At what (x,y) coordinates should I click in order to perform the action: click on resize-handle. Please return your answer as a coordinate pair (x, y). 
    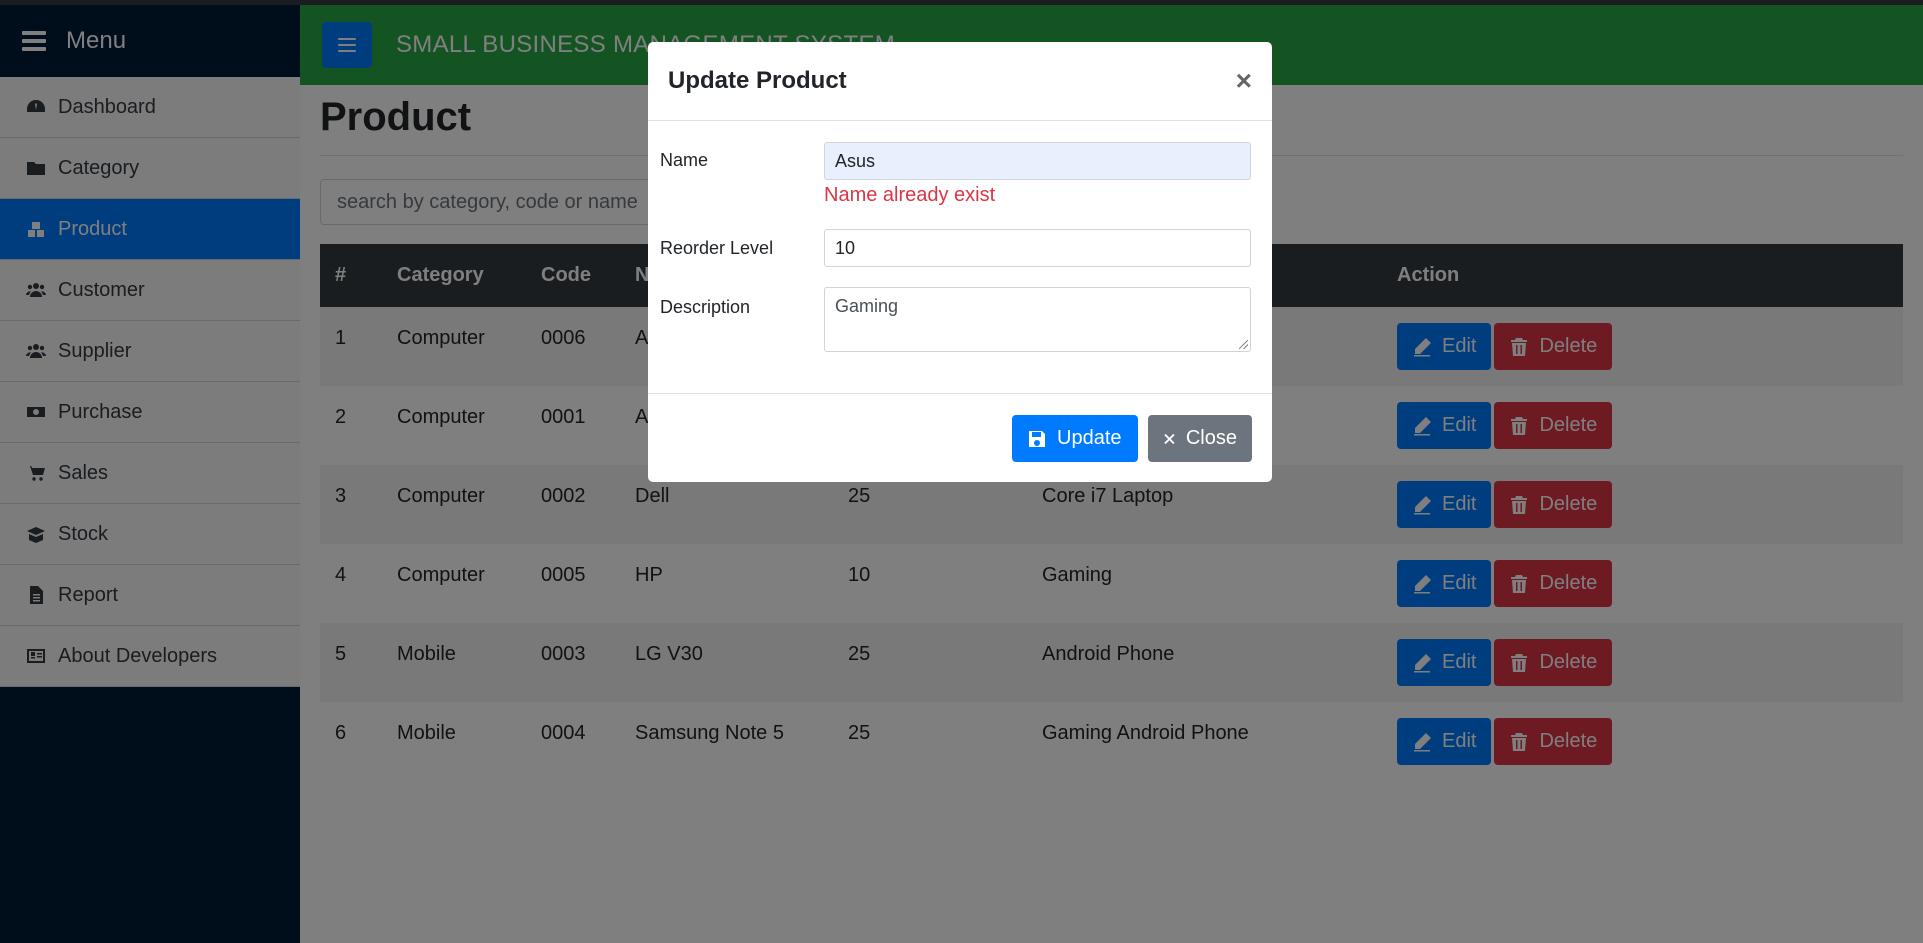
    Looking at the image, I should click on (1243, 344).